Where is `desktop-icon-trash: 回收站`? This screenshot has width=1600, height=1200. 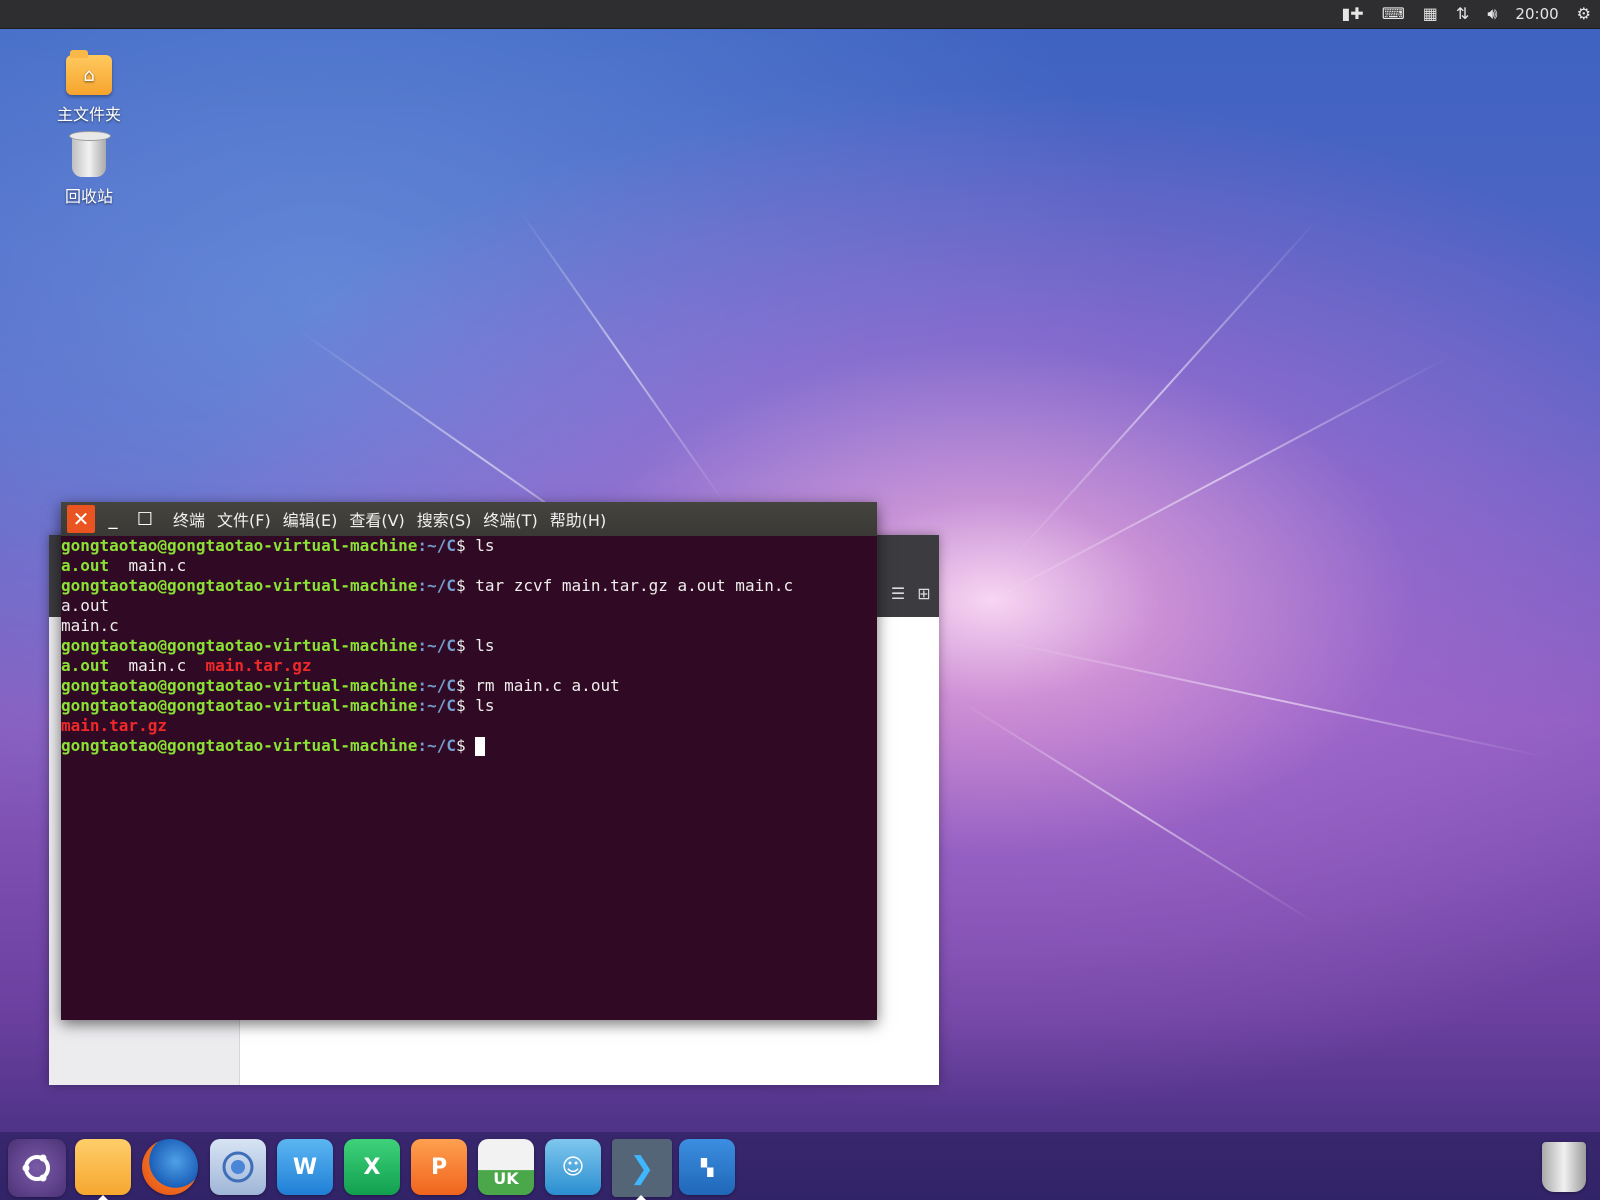 desktop-icon-trash: 回收站 is located at coordinates (89, 169).